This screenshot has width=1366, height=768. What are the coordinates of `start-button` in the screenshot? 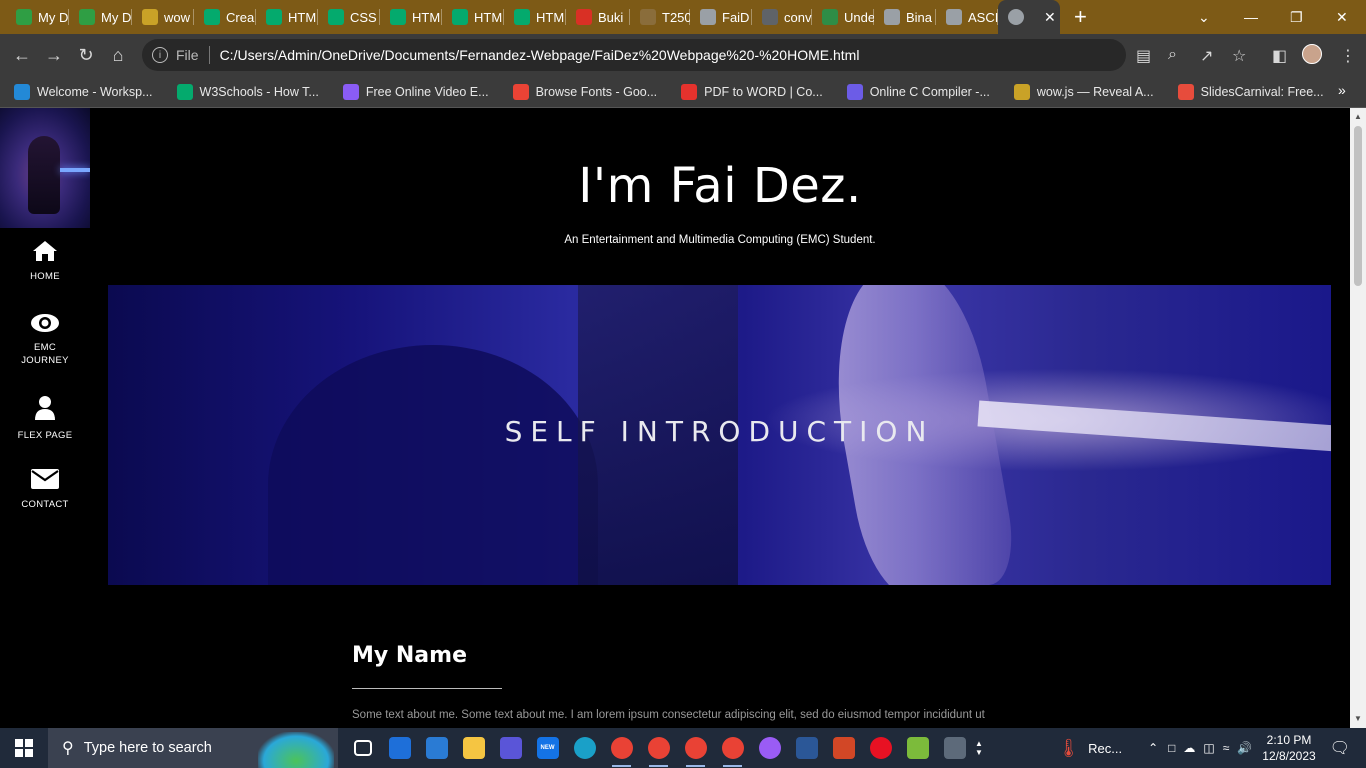 It's located at (24, 748).